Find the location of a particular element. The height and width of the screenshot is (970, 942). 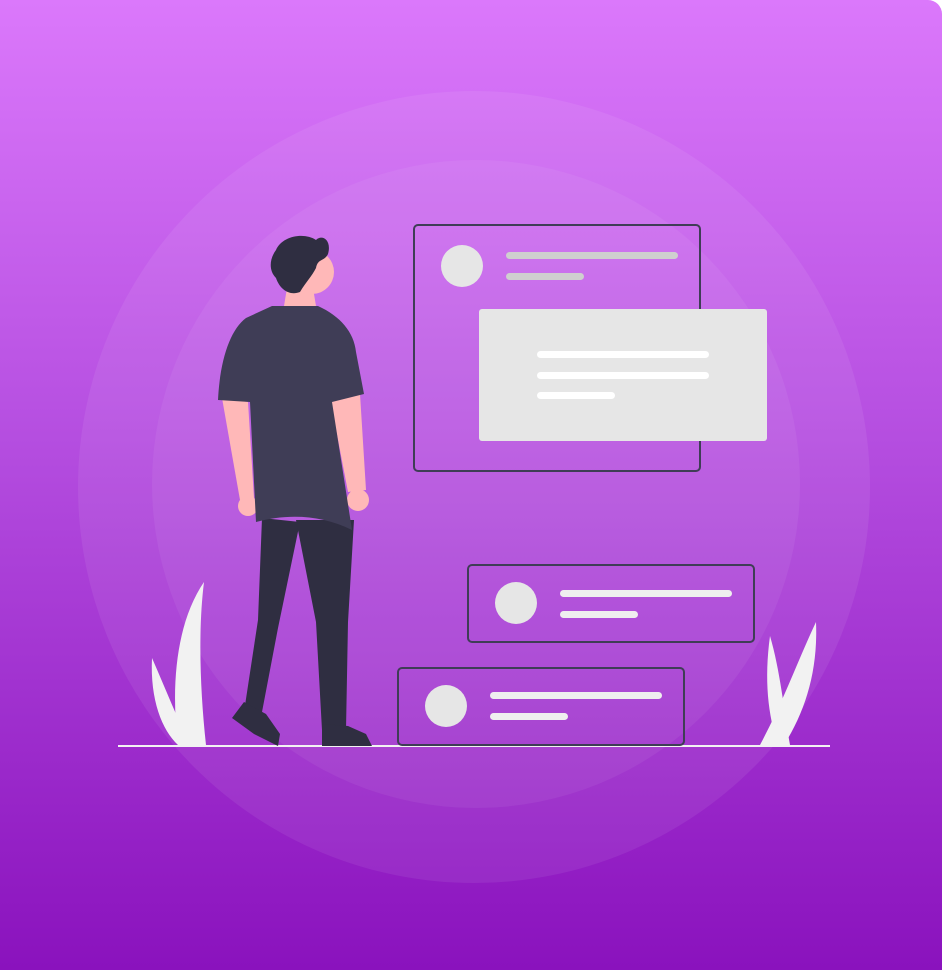

expanded-panel is located at coordinates (623, 375).